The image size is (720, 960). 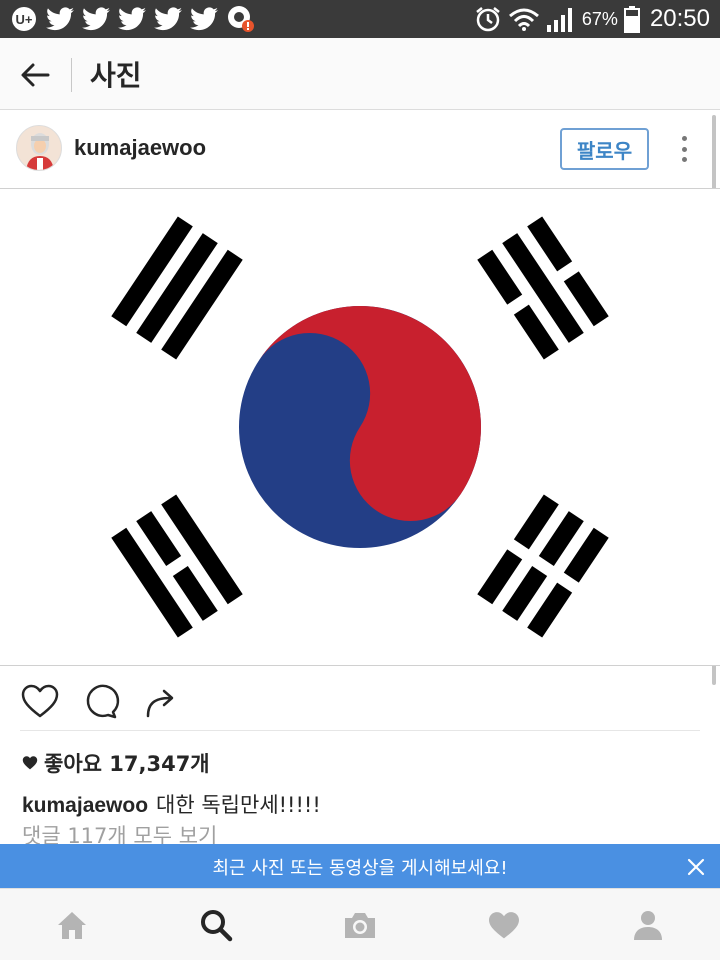 I want to click on camera-icon, so click(x=360, y=925).